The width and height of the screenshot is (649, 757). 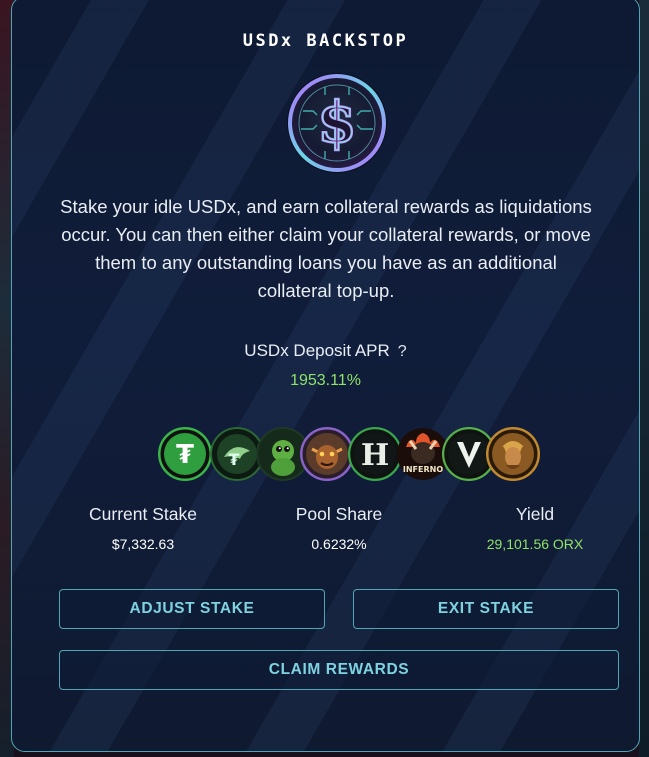 I want to click on apr-help-icon: ?, so click(x=402, y=352).